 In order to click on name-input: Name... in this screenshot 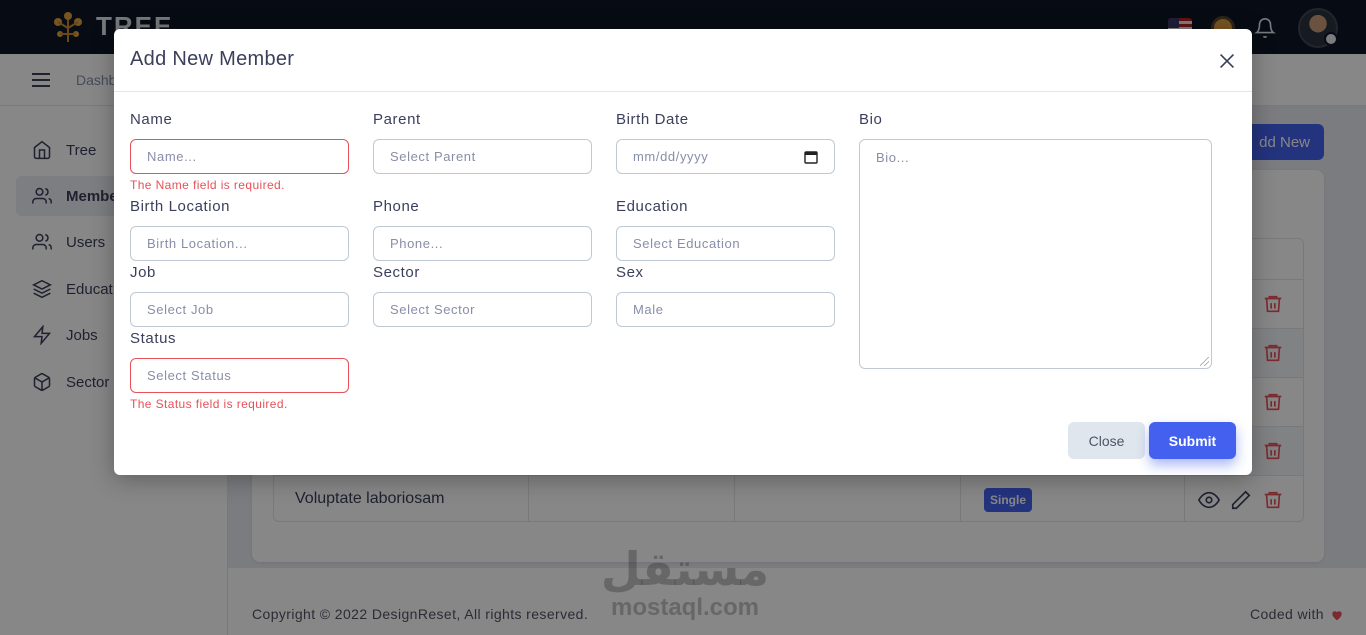, I will do `click(239, 156)`.